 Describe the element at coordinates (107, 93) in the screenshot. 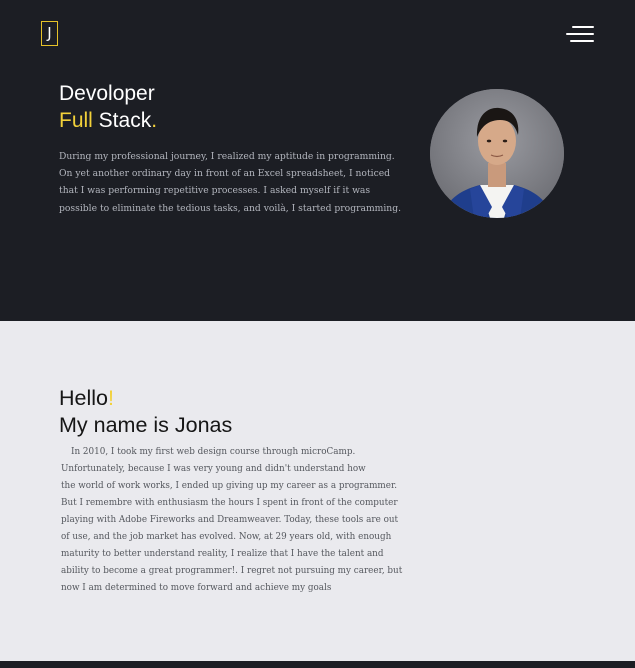

I see `hero-title-line1: Devoloper` at that location.